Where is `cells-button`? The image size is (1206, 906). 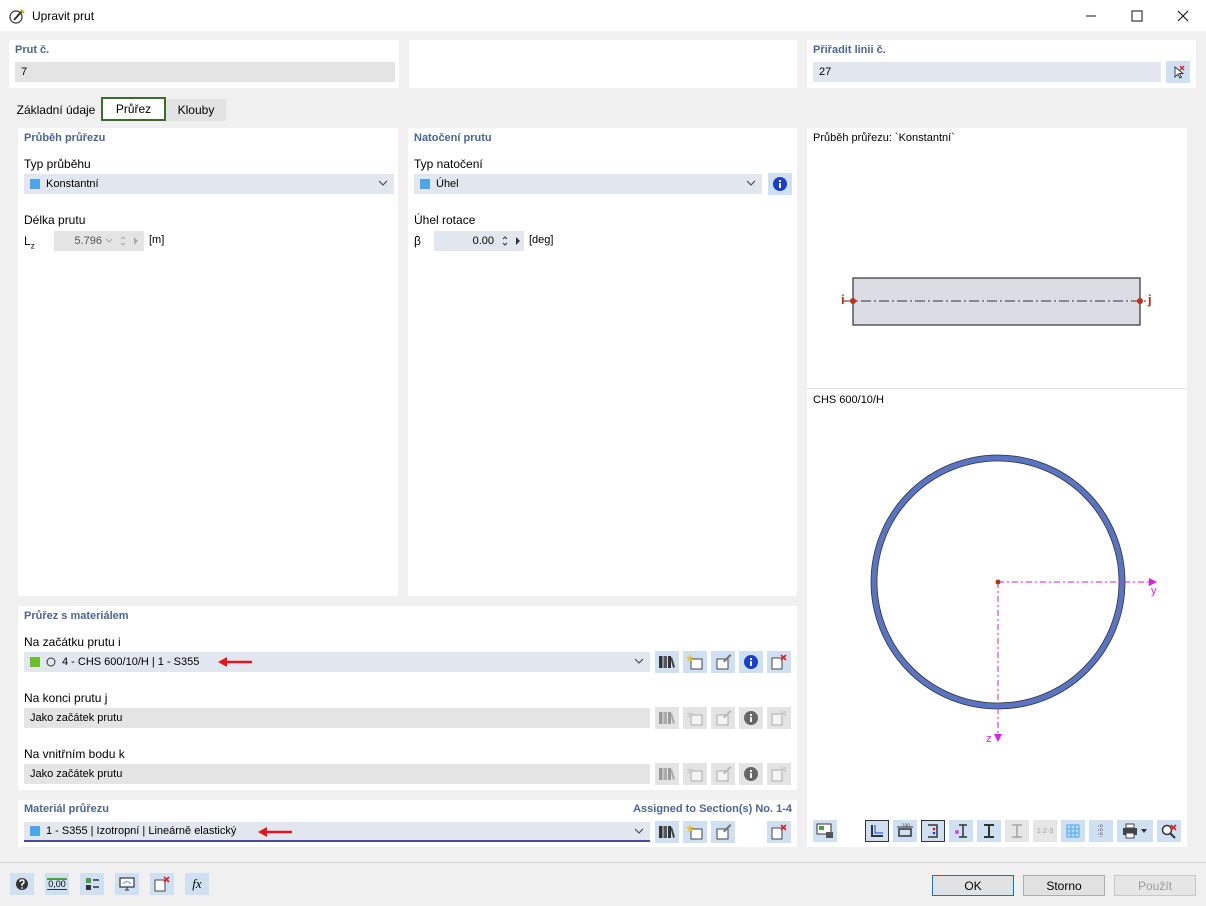
cells-button is located at coordinates (961, 831).